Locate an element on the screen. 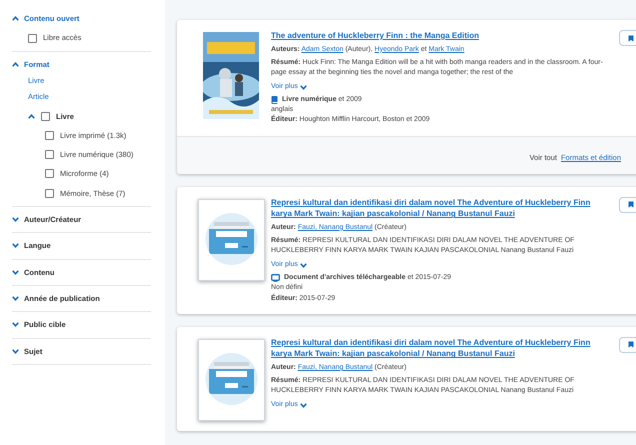 The image size is (636, 445). result-title-link: The adventure of Huckleberry Finn : the Manga Edition is located at coordinates (439, 36).